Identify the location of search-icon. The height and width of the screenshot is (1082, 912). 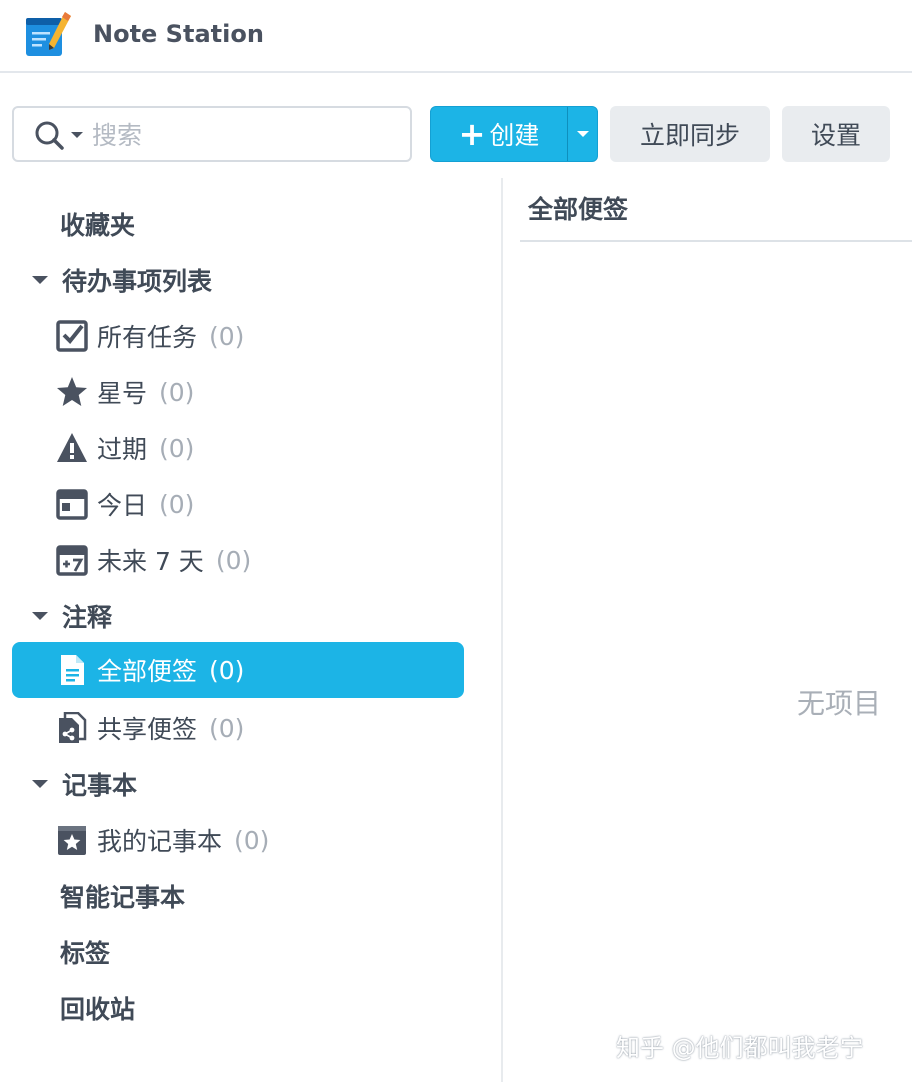
(51, 135).